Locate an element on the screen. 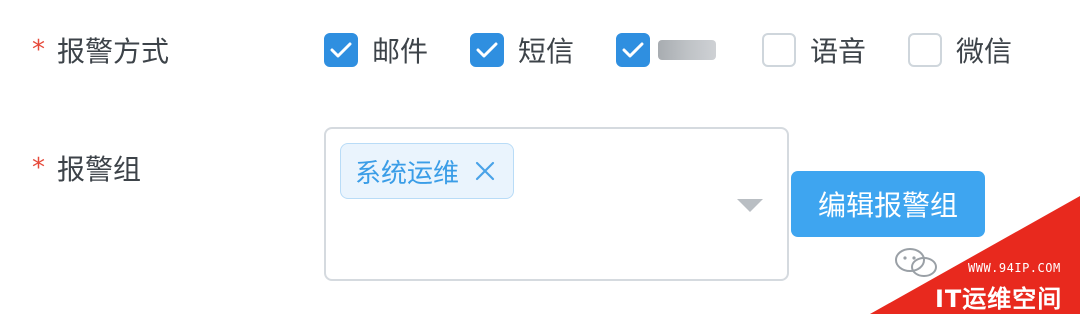  watermark-title: IT运维空间 is located at coordinates (999, 299).